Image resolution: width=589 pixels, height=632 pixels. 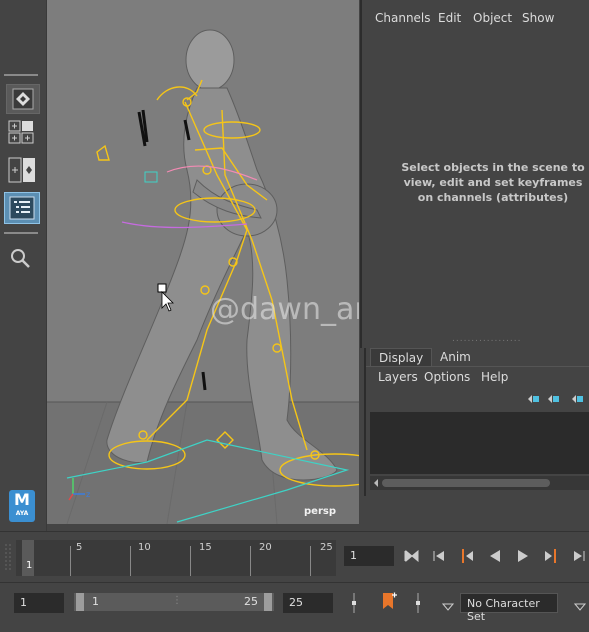 I want to click on character-set-dropdown-arrow, so click(x=448, y=606).